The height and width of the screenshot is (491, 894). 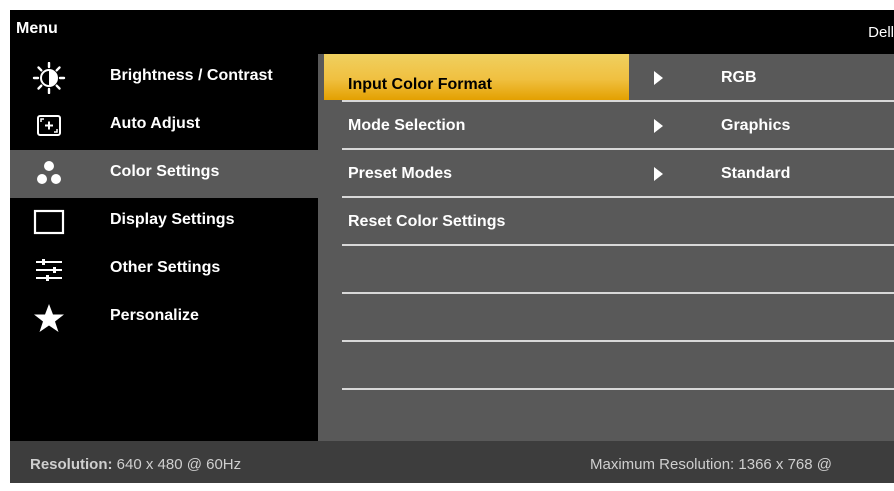 I want to click on sidebar-item-auto-adjust: Auto Adjust, so click(x=164, y=126).